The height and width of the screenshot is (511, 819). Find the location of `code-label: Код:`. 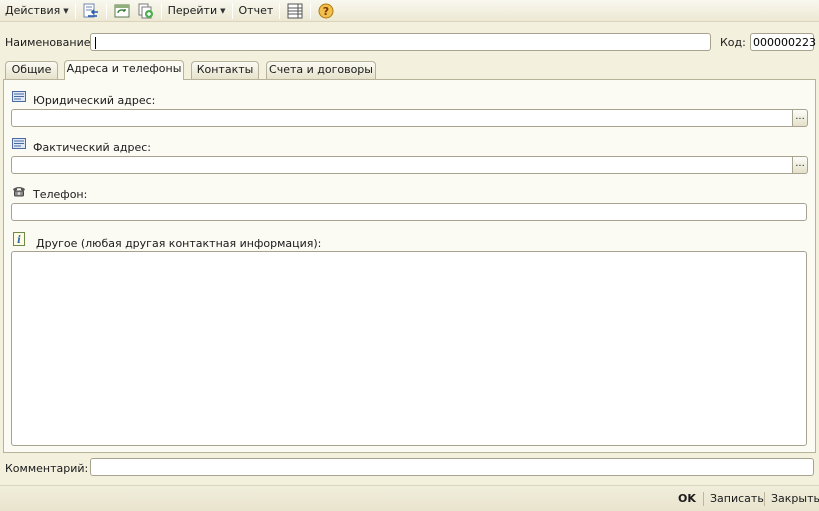

code-label: Код: is located at coordinates (733, 42).